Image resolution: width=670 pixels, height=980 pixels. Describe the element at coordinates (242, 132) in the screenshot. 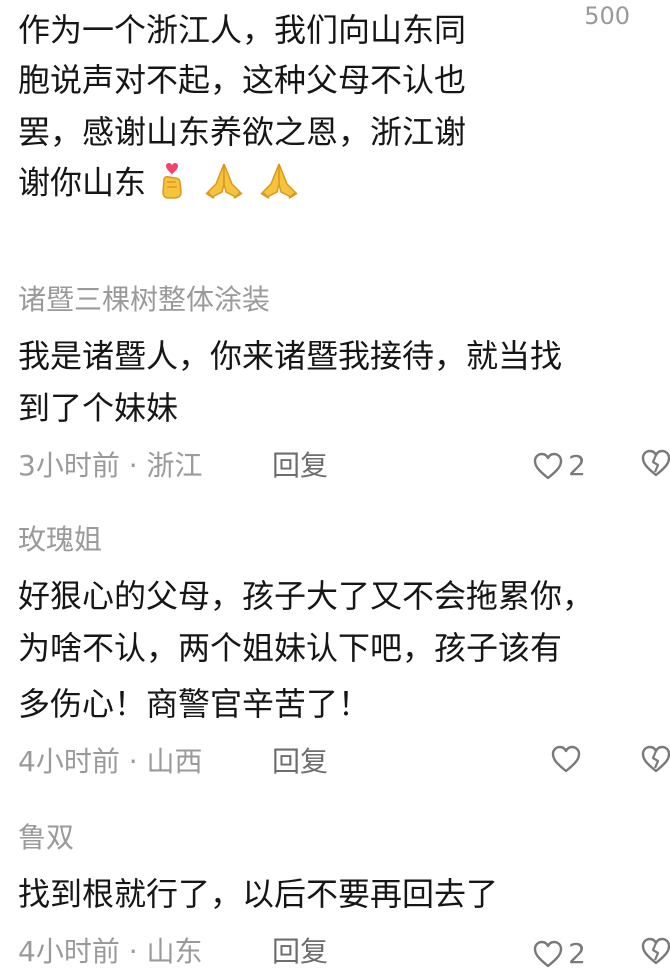

I see `comment-body-line: 罢，感谢山东养欲之恩，浙江谢` at that location.